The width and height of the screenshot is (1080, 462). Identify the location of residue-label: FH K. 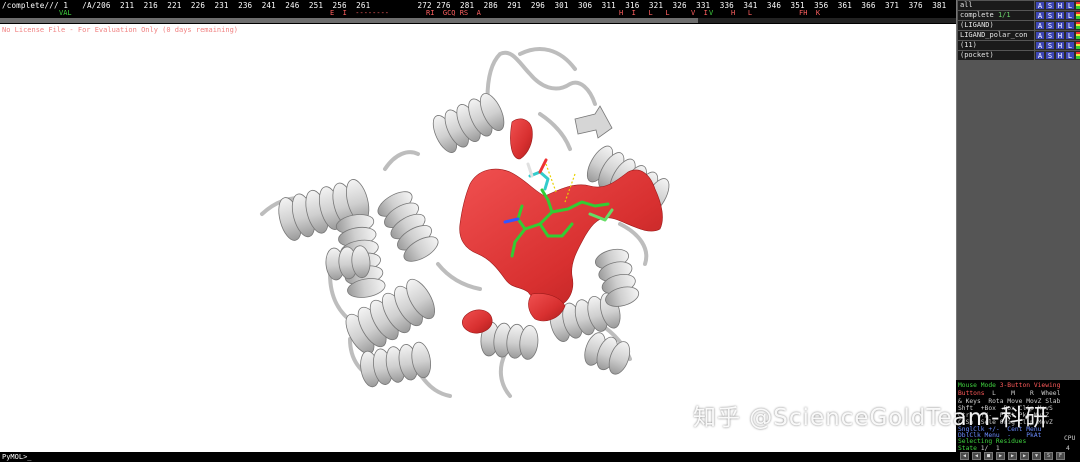
(809, 13).